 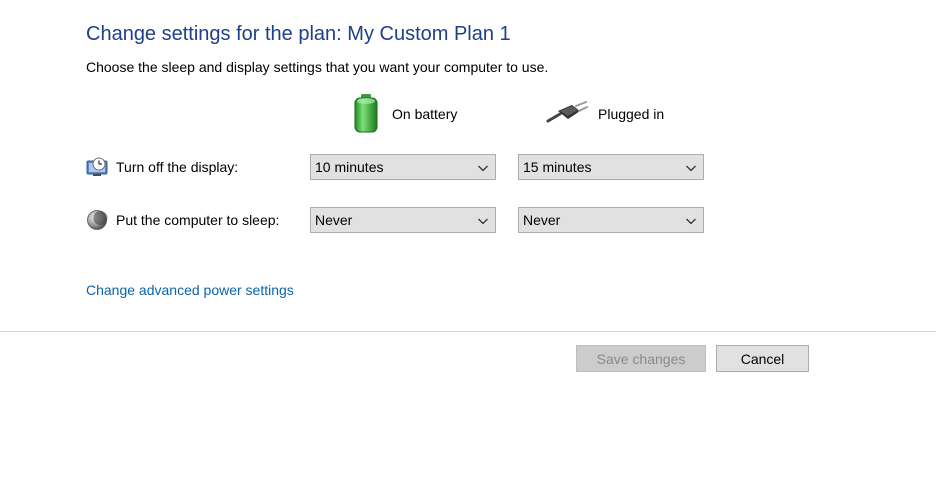 I want to click on column-header-on-battery: On battery, so click(x=404, y=114).